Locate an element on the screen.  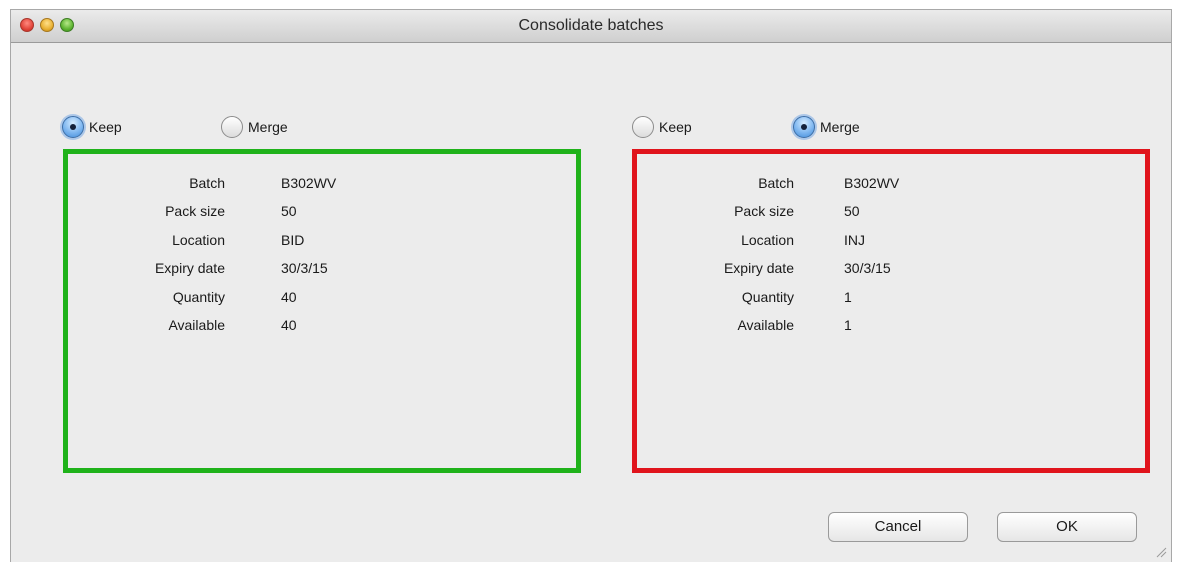
right-keep-label: Keep is located at coordinates (675, 127).